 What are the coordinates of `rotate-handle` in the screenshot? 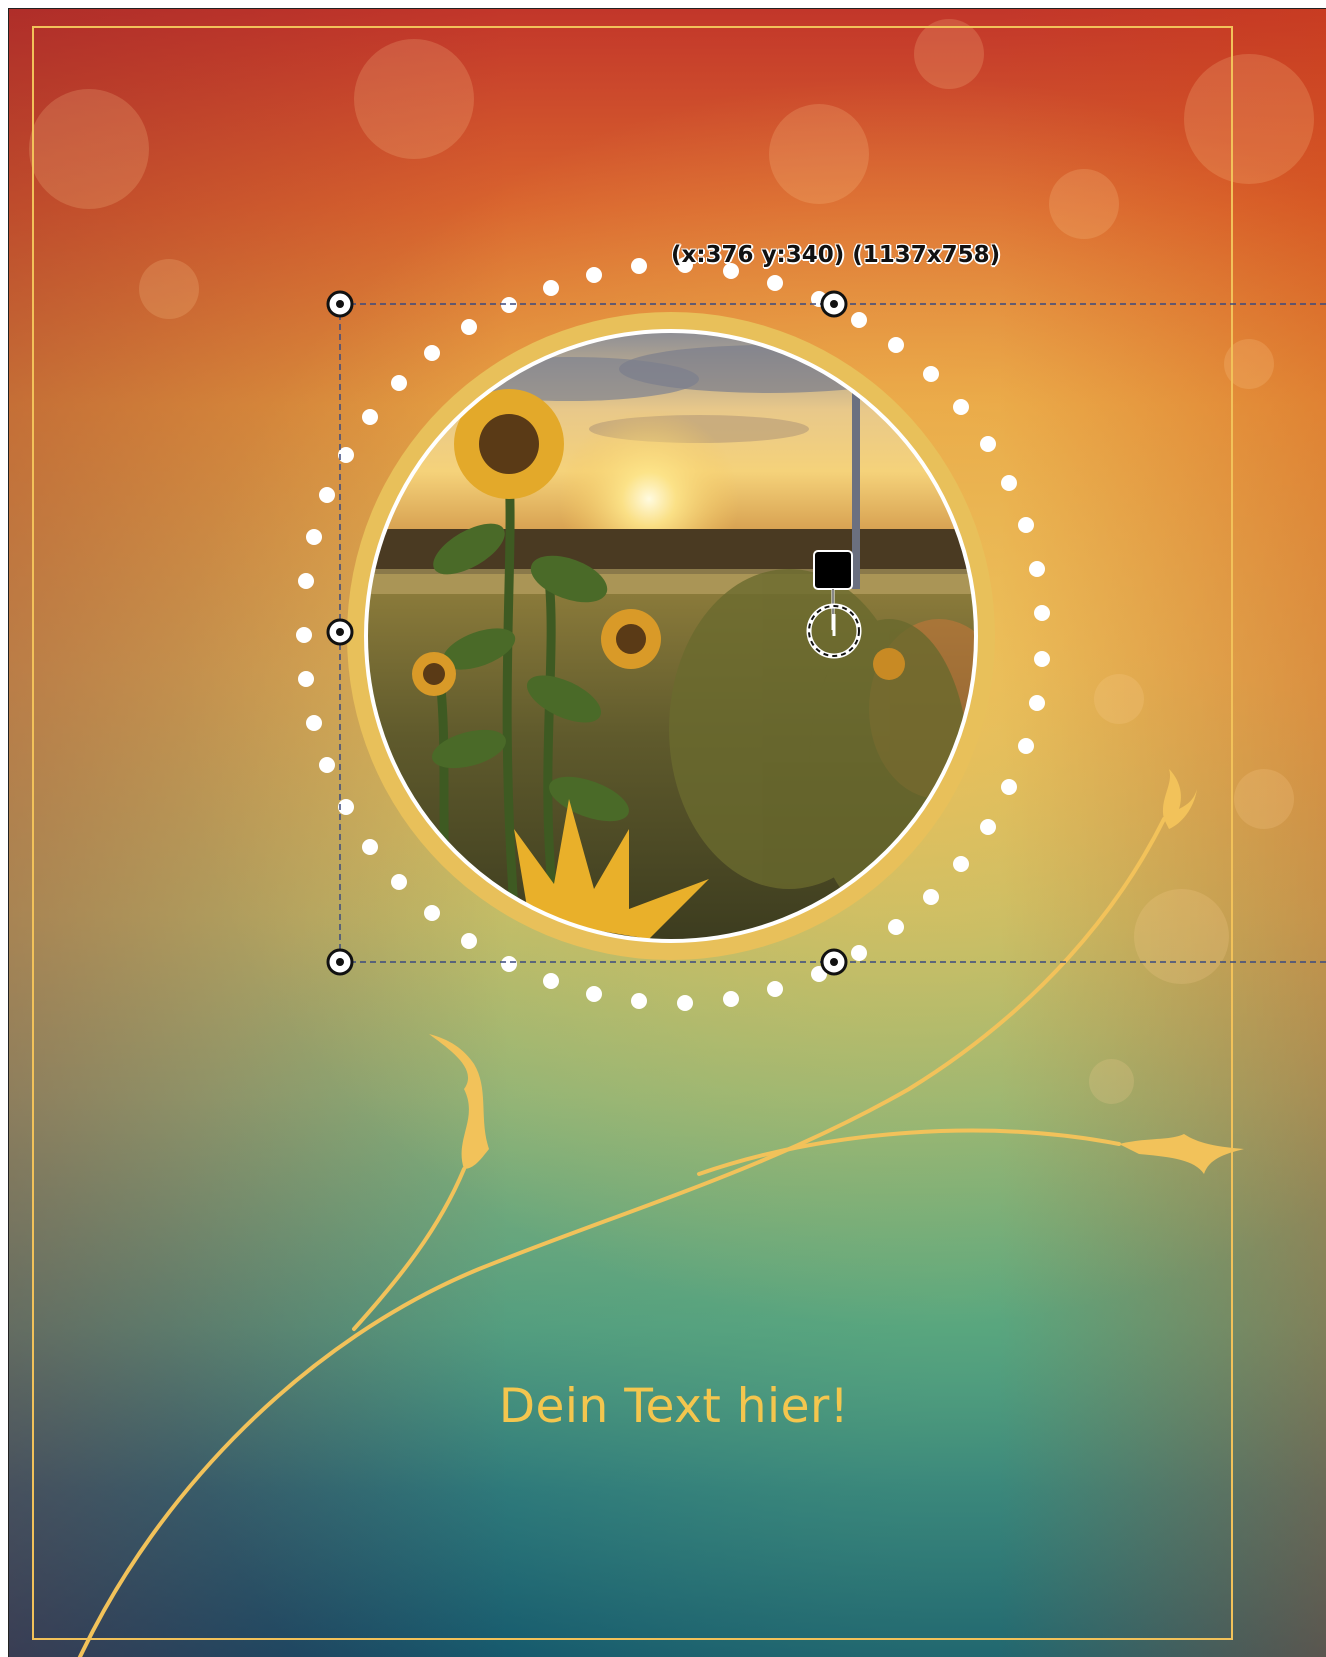 It's located at (834, 631).